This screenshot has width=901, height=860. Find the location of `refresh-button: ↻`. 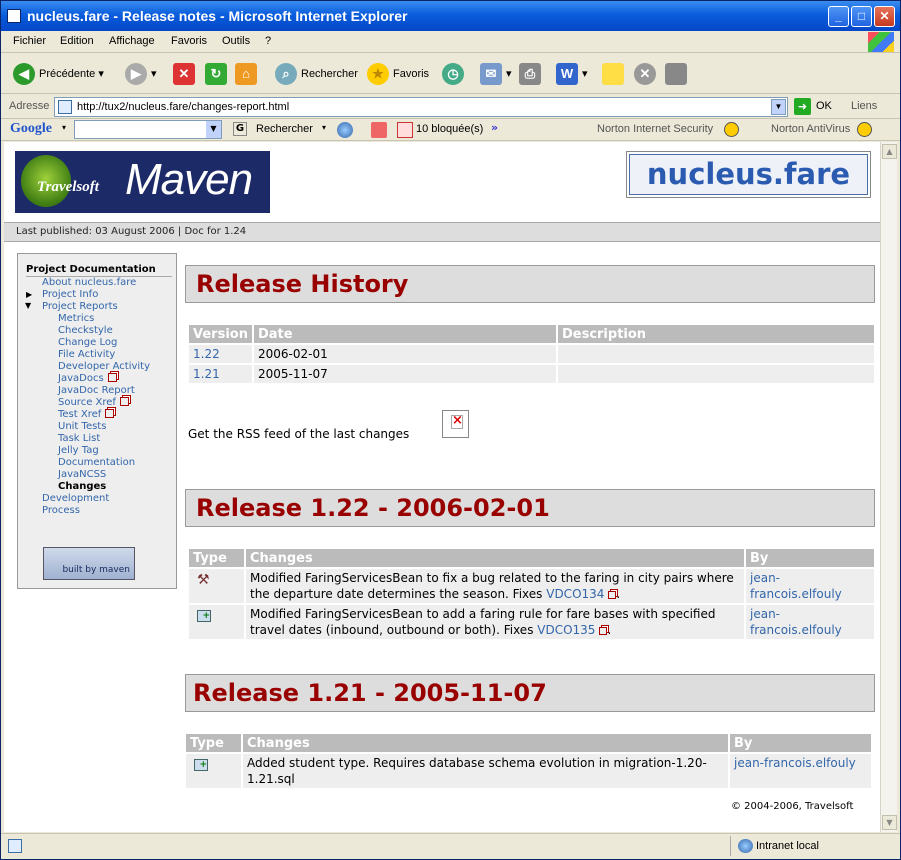

refresh-button: ↻ is located at coordinates (218, 74).